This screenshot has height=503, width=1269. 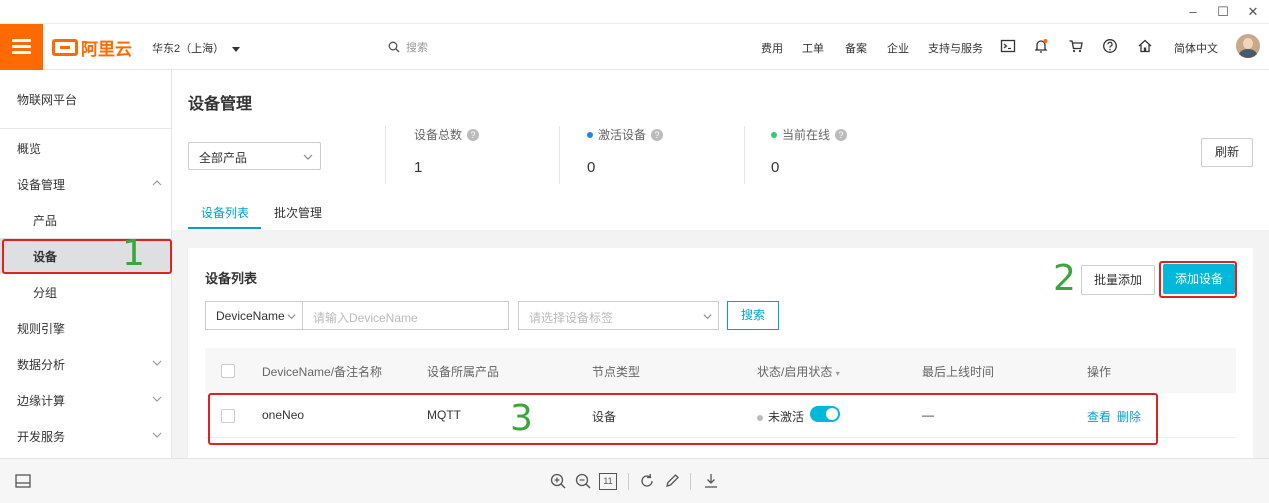 What do you see at coordinates (41, 329) in the screenshot?
I see `sidebar-item-label: 规则引擎` at bounding box center [41, 329].